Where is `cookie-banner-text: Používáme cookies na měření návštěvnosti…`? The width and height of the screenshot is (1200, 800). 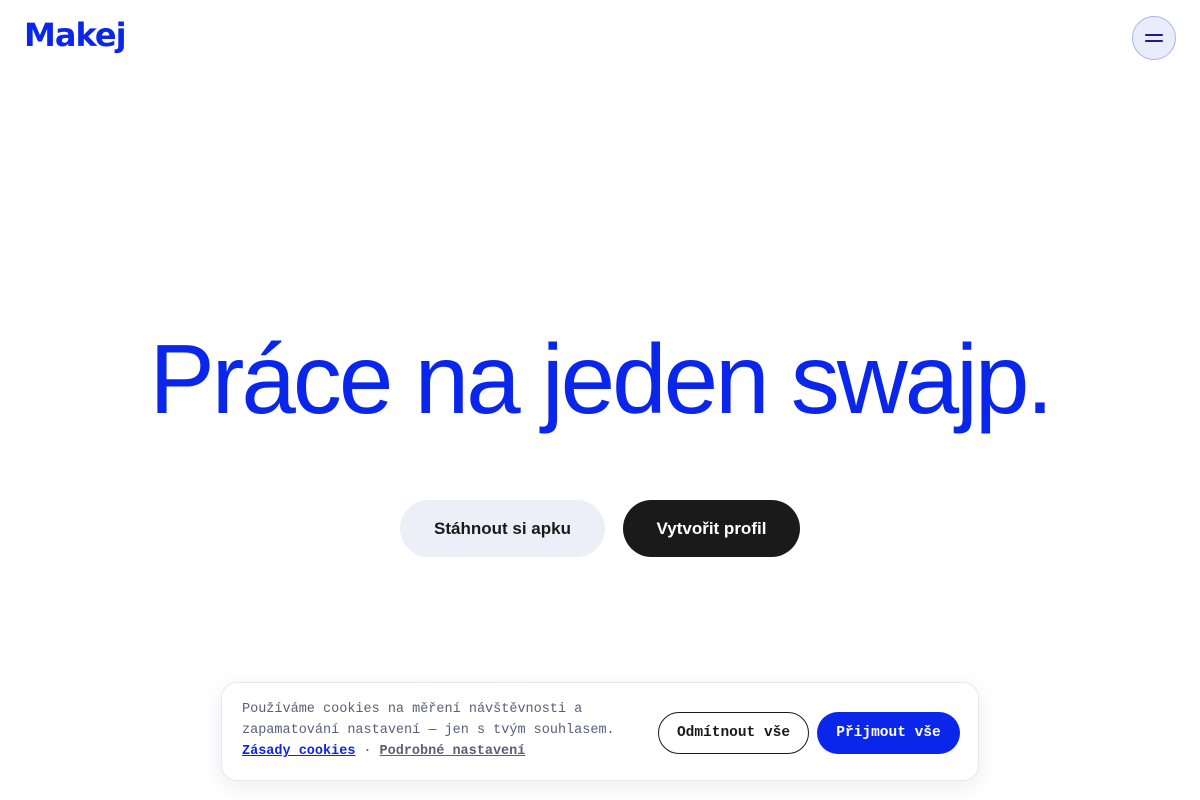 cookie-banner-text: Používáme cookies na měření návštěvnosti… is located at coordinates (428, 720).